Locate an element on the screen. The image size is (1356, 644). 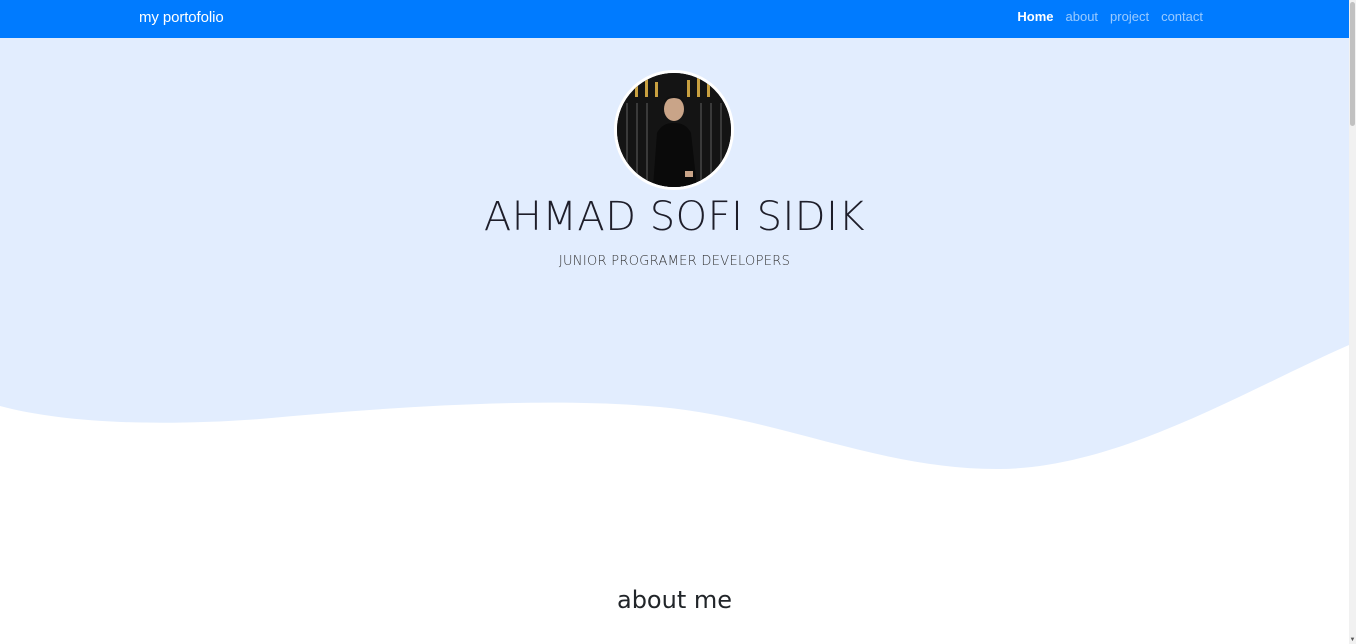
nav-link-contact: contact is located at coordinates (1182, 17).